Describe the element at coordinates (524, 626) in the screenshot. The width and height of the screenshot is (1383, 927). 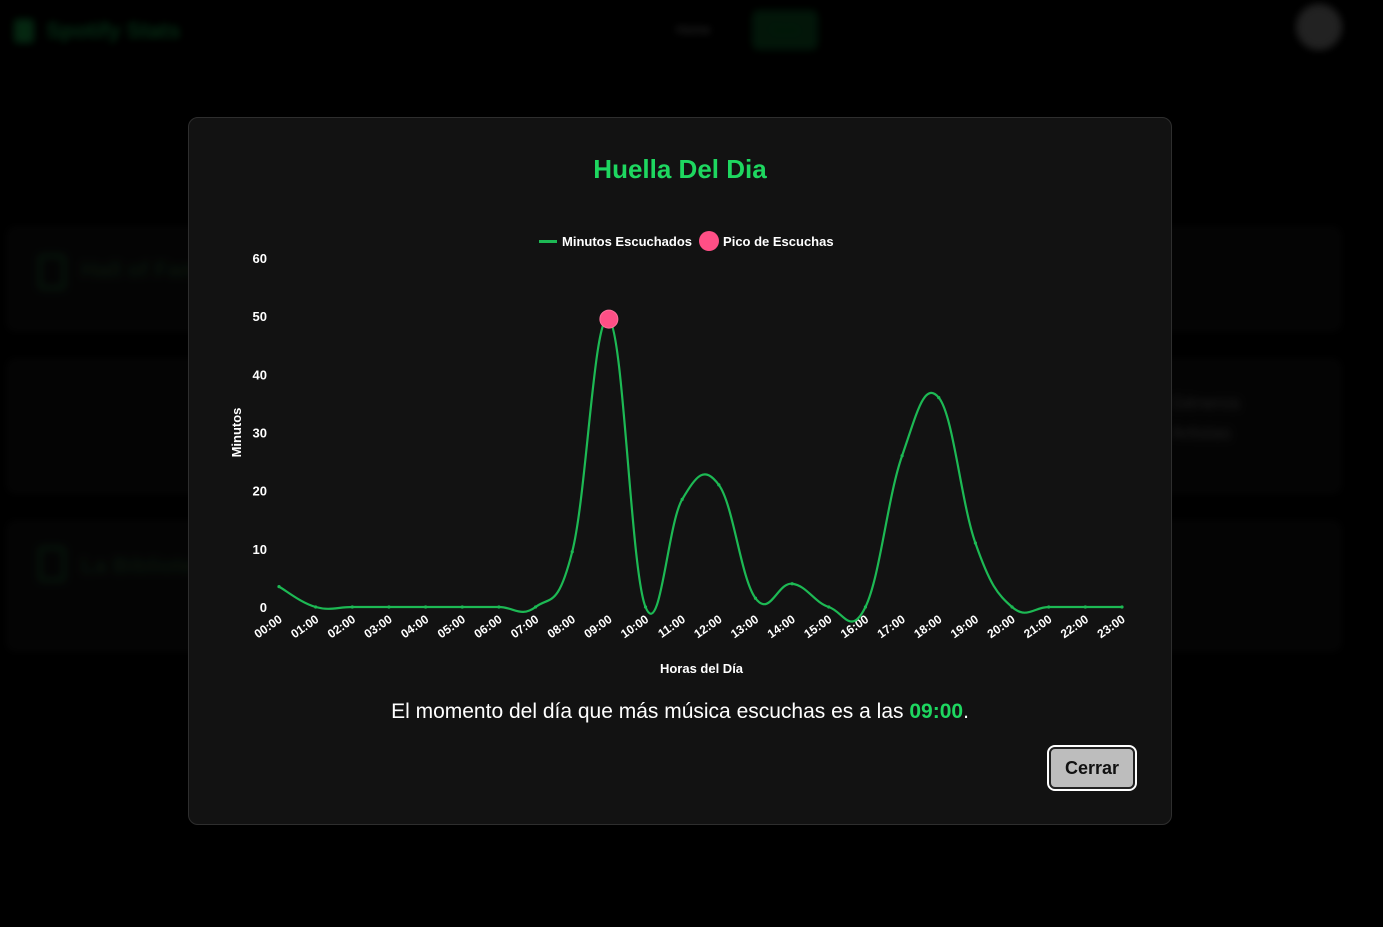
I see `x-tick-label: 07:00` at that location.